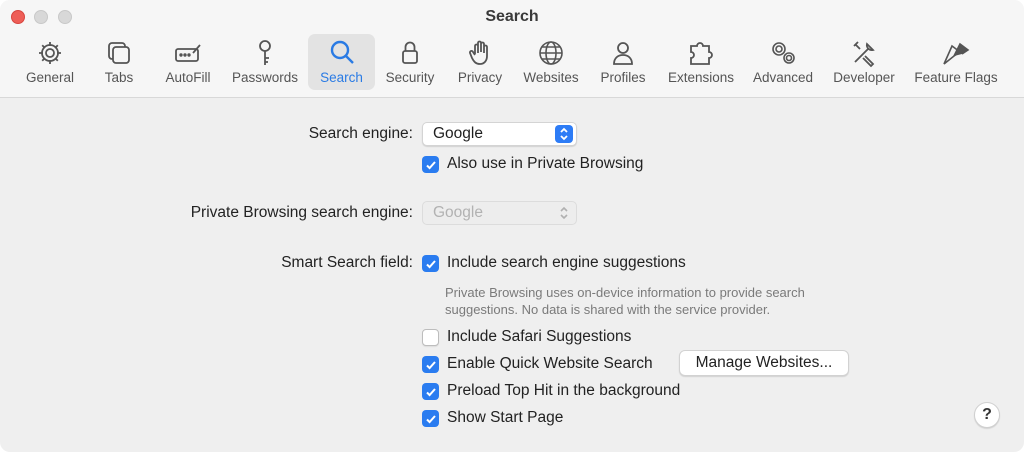 This screenshot has width=1024, height=452. What do you see at coordinates (701, 53) in the screenshot?
I see `puzzle-icon` at bounding box center [701, 53].